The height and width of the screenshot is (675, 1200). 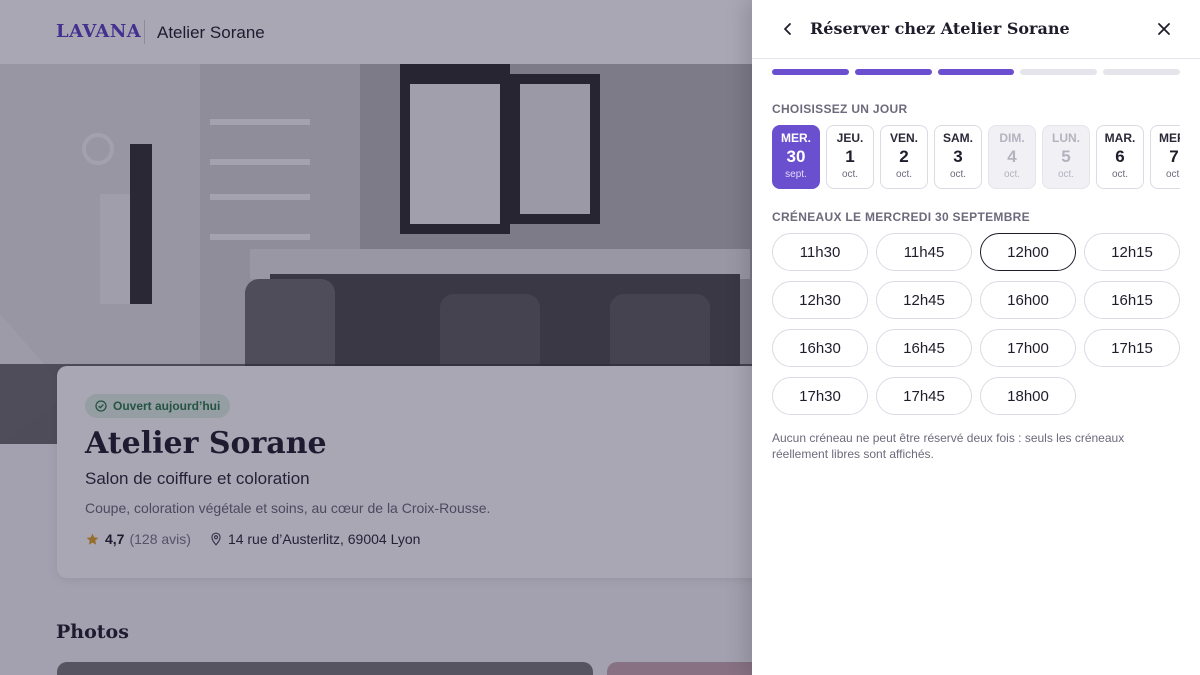 What do you see at coordinates (903, 138) in the screenshot?
I see `day-option-weekday: VEN.` at bounding box center [903, 138].